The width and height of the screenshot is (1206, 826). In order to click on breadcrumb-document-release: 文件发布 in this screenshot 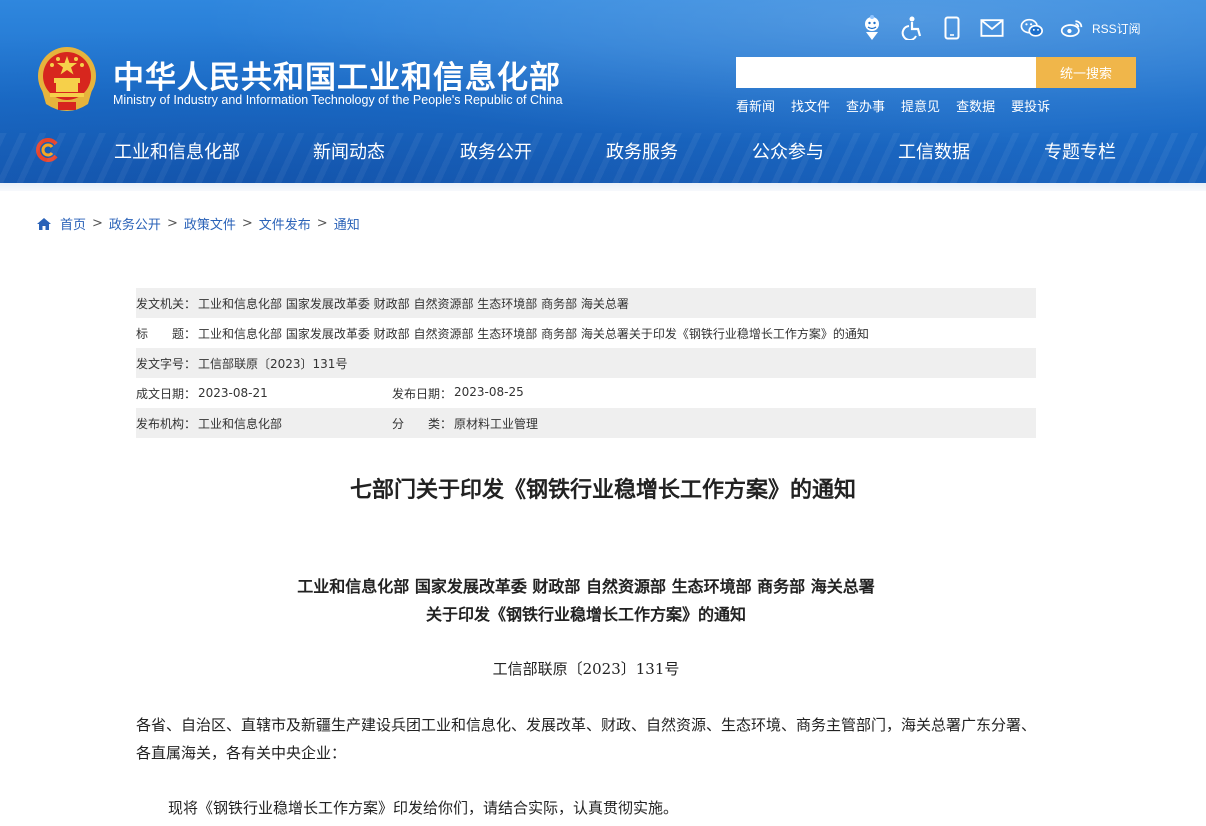, I will do `click(285, 223)`.